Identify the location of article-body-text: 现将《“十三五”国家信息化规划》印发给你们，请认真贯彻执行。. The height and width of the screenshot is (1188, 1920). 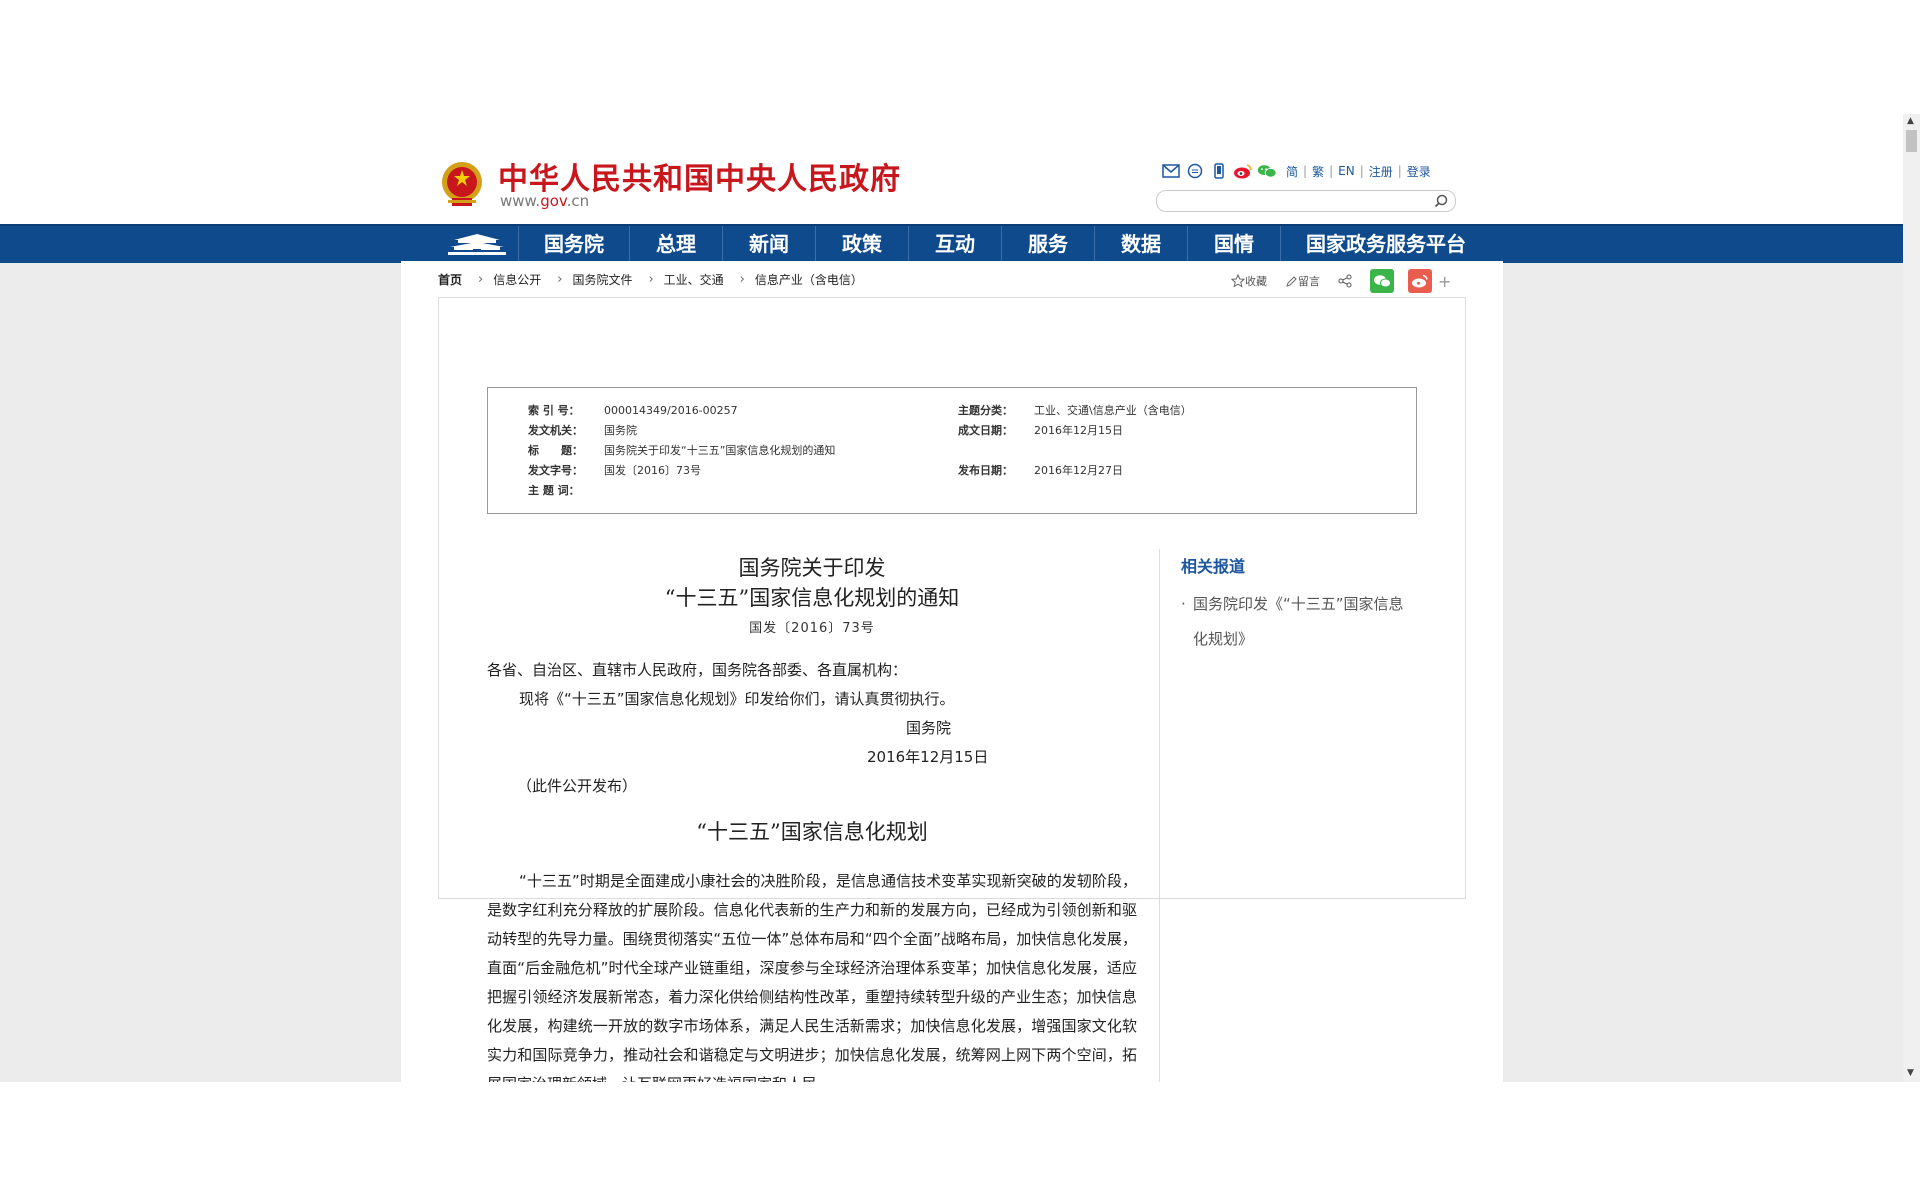
(737, 699).